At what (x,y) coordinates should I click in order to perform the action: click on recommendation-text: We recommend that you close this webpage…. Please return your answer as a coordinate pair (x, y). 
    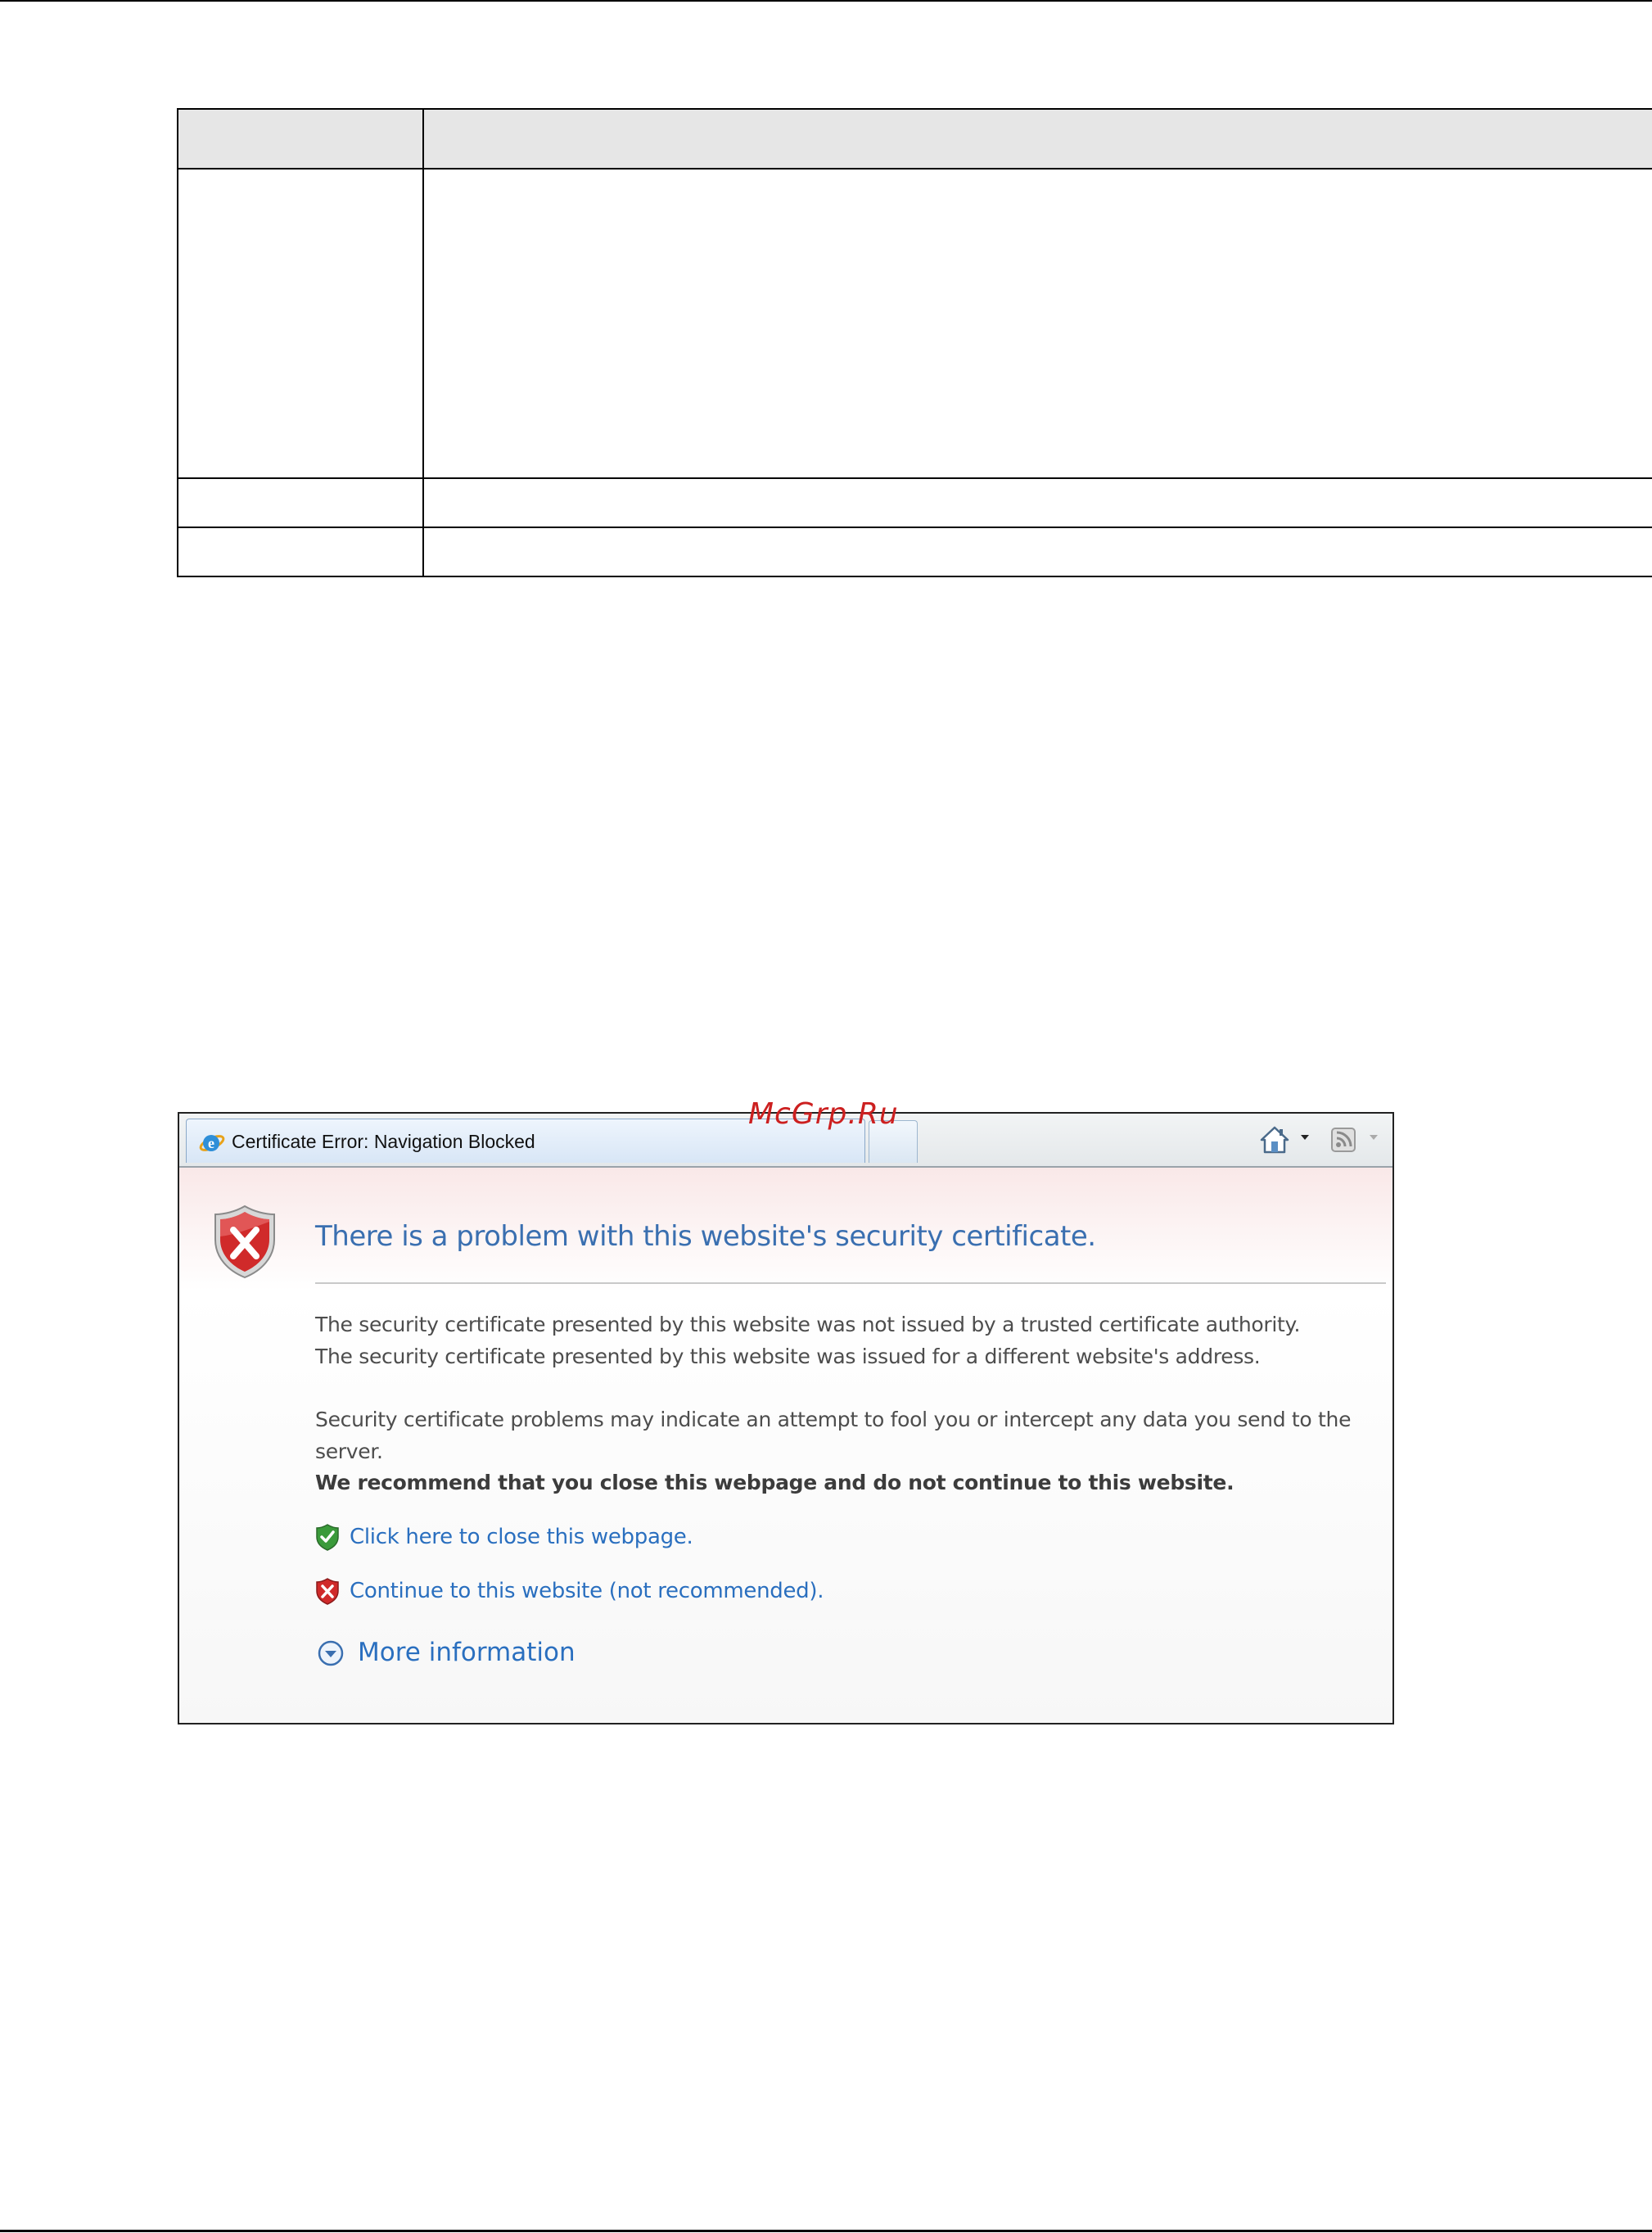
    Looking at the image, I should click on (774, 1482).